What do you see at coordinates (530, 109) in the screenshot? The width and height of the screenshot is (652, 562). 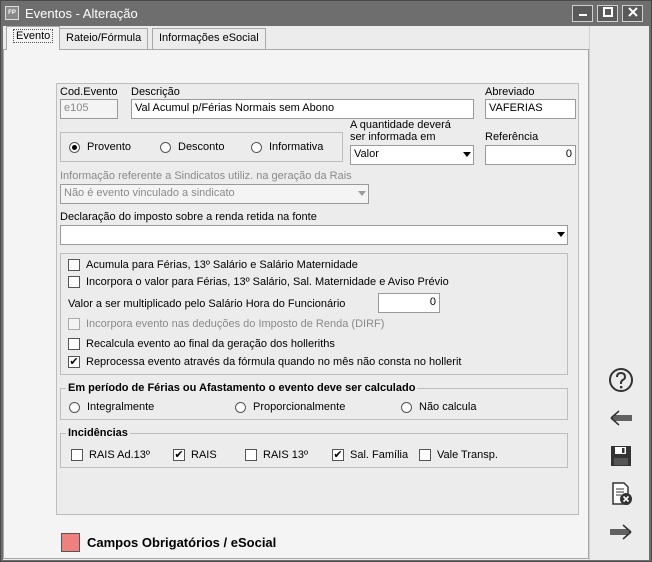 I see `abreviado-field: VAFERIAS` at bounding box center [530, 109].